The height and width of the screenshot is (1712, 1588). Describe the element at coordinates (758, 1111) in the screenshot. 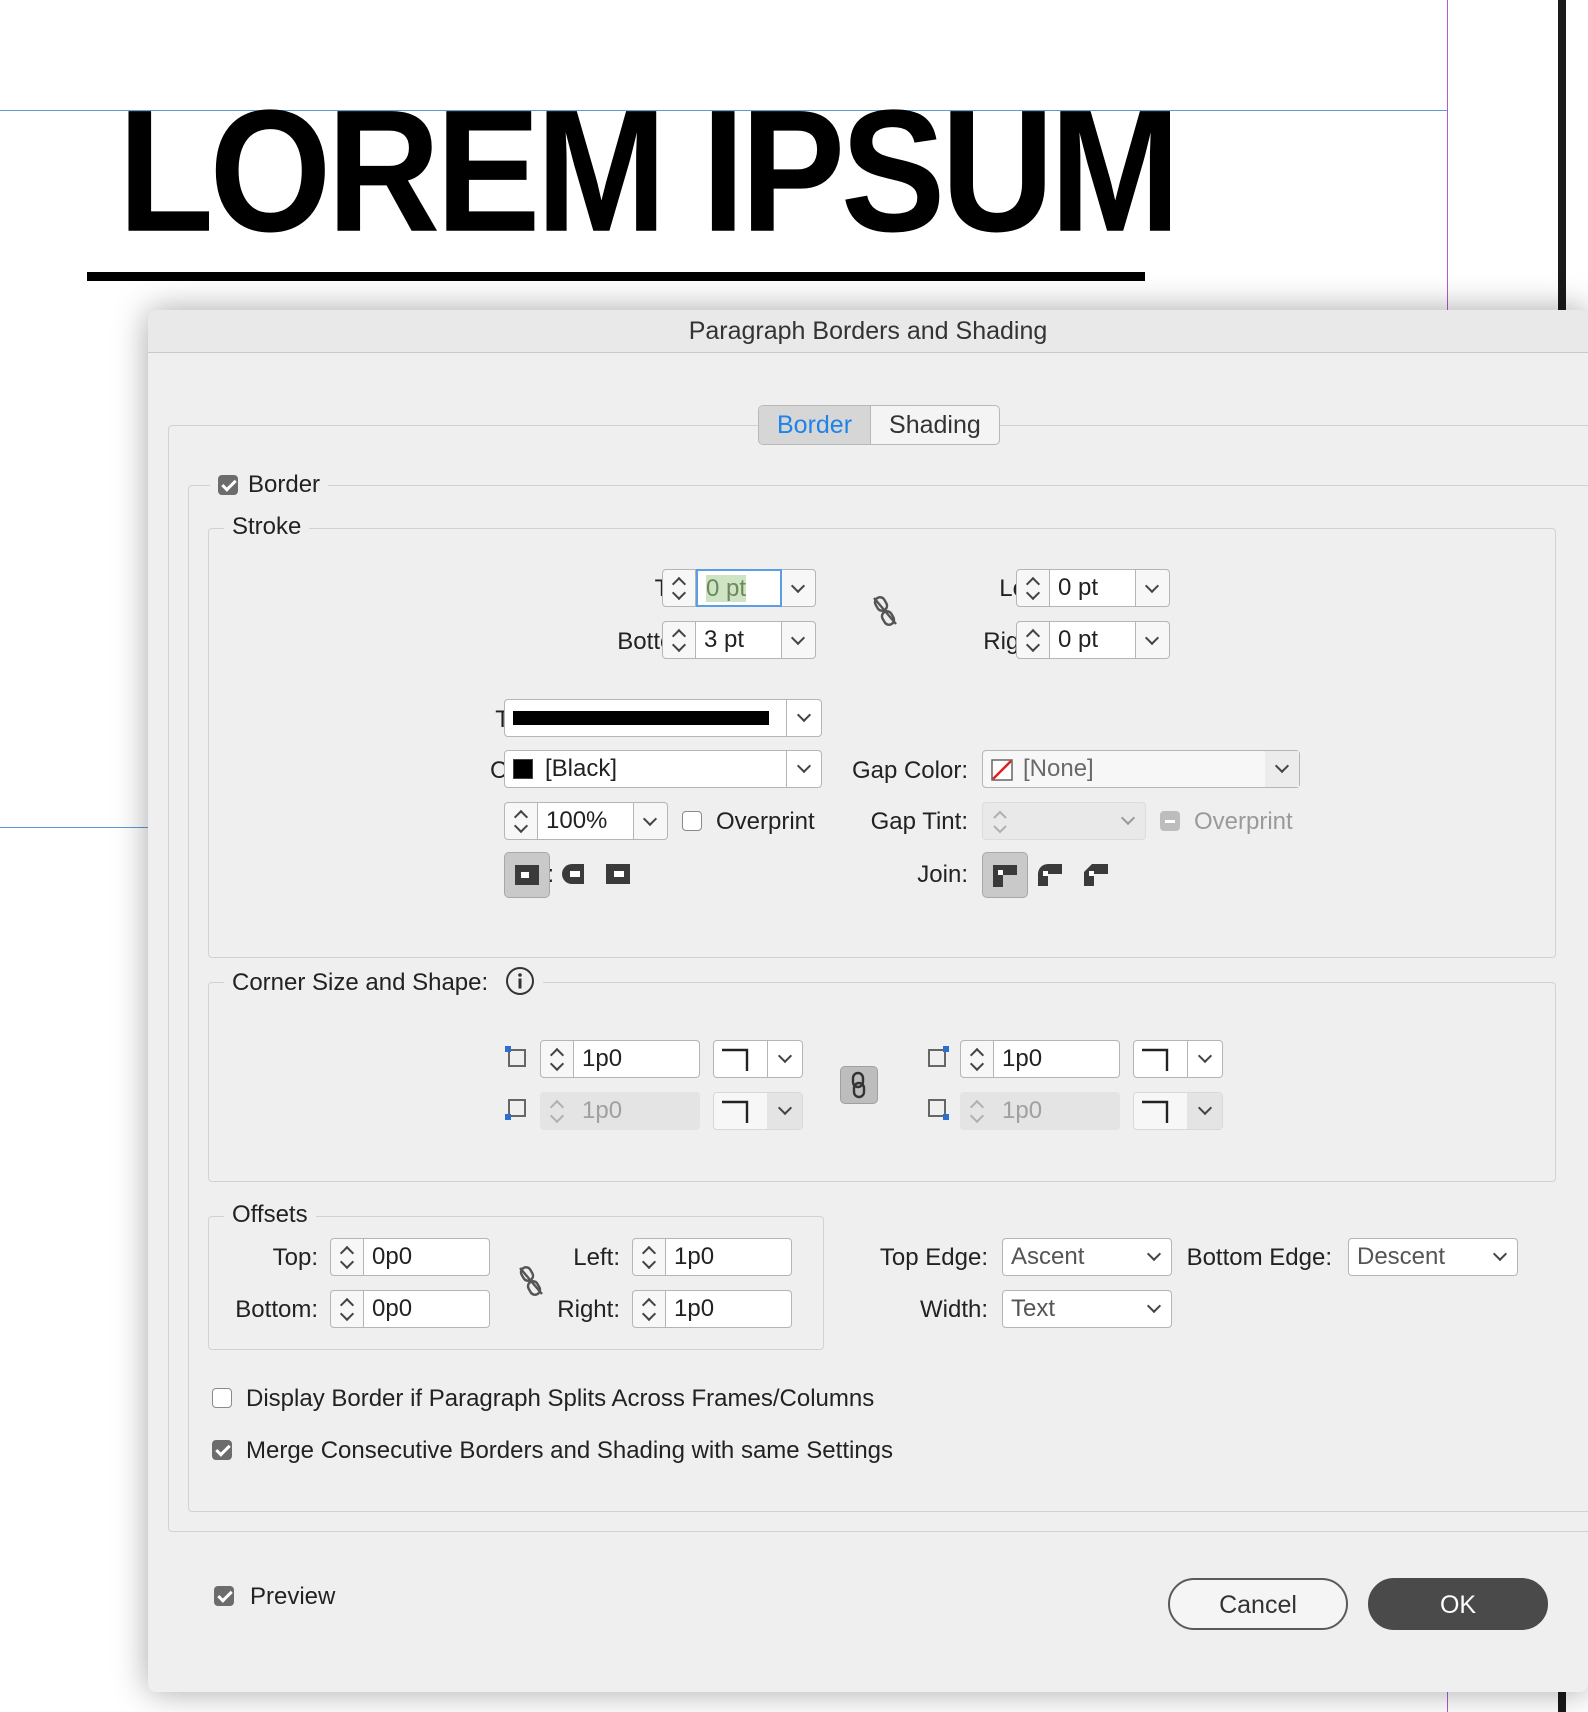

I see `bottom-left-corner-shape-dropdown` at that location.